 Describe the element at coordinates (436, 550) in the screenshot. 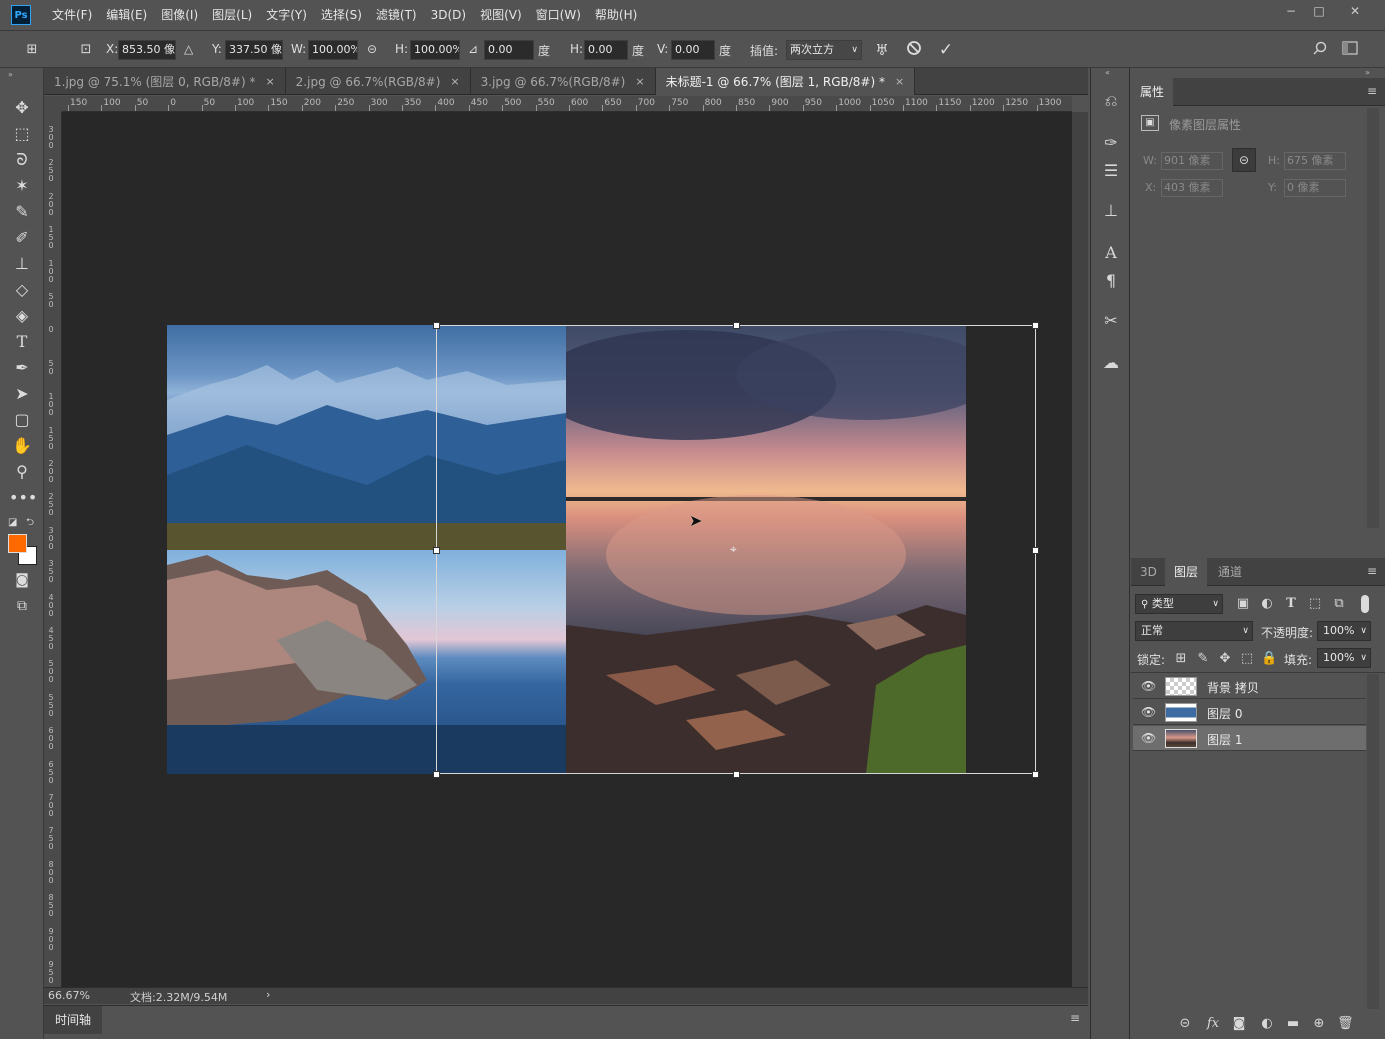

I see `transform-handle-left` at that location.